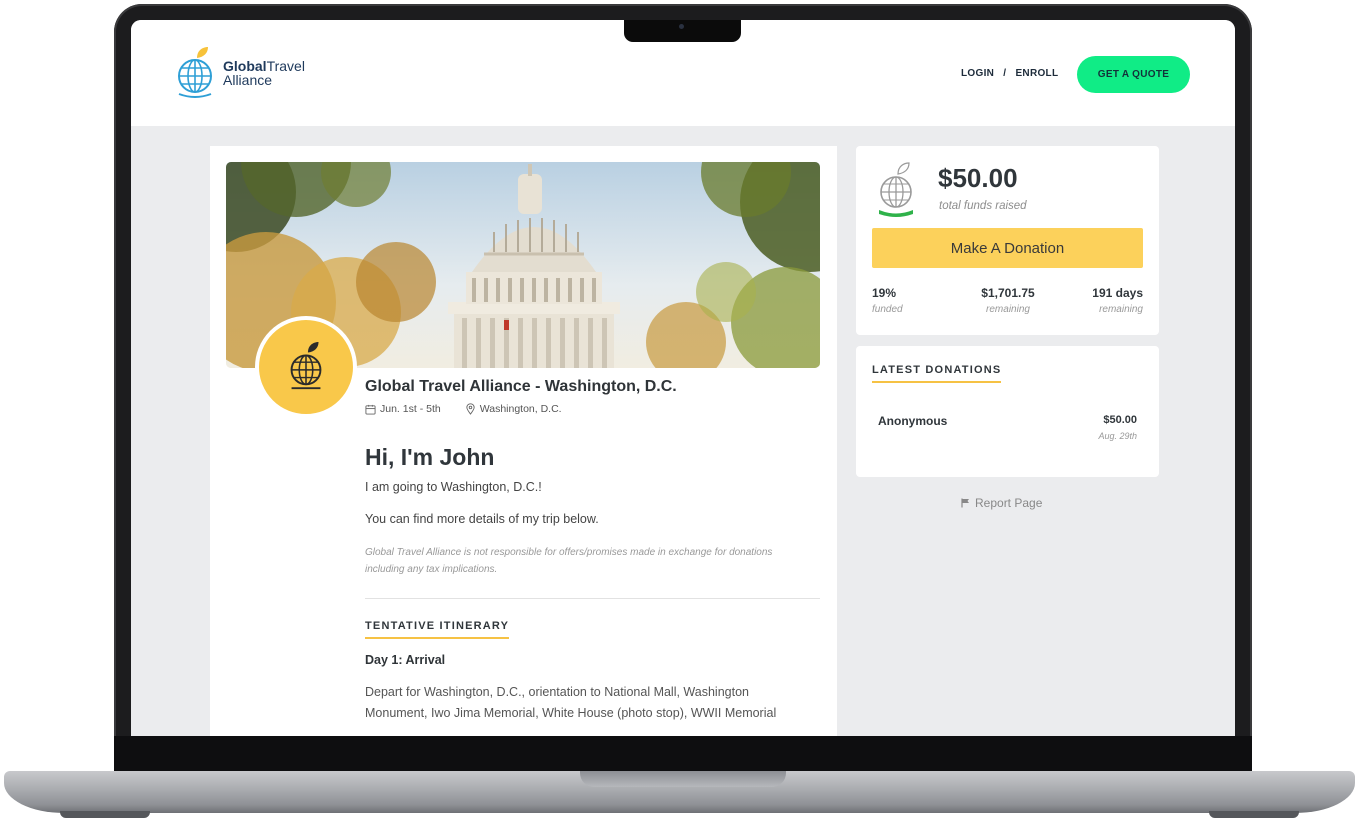 This screenshot has height=824, width=1359. I want to click on total-funds-label: total funds raised, so click(983, 206).